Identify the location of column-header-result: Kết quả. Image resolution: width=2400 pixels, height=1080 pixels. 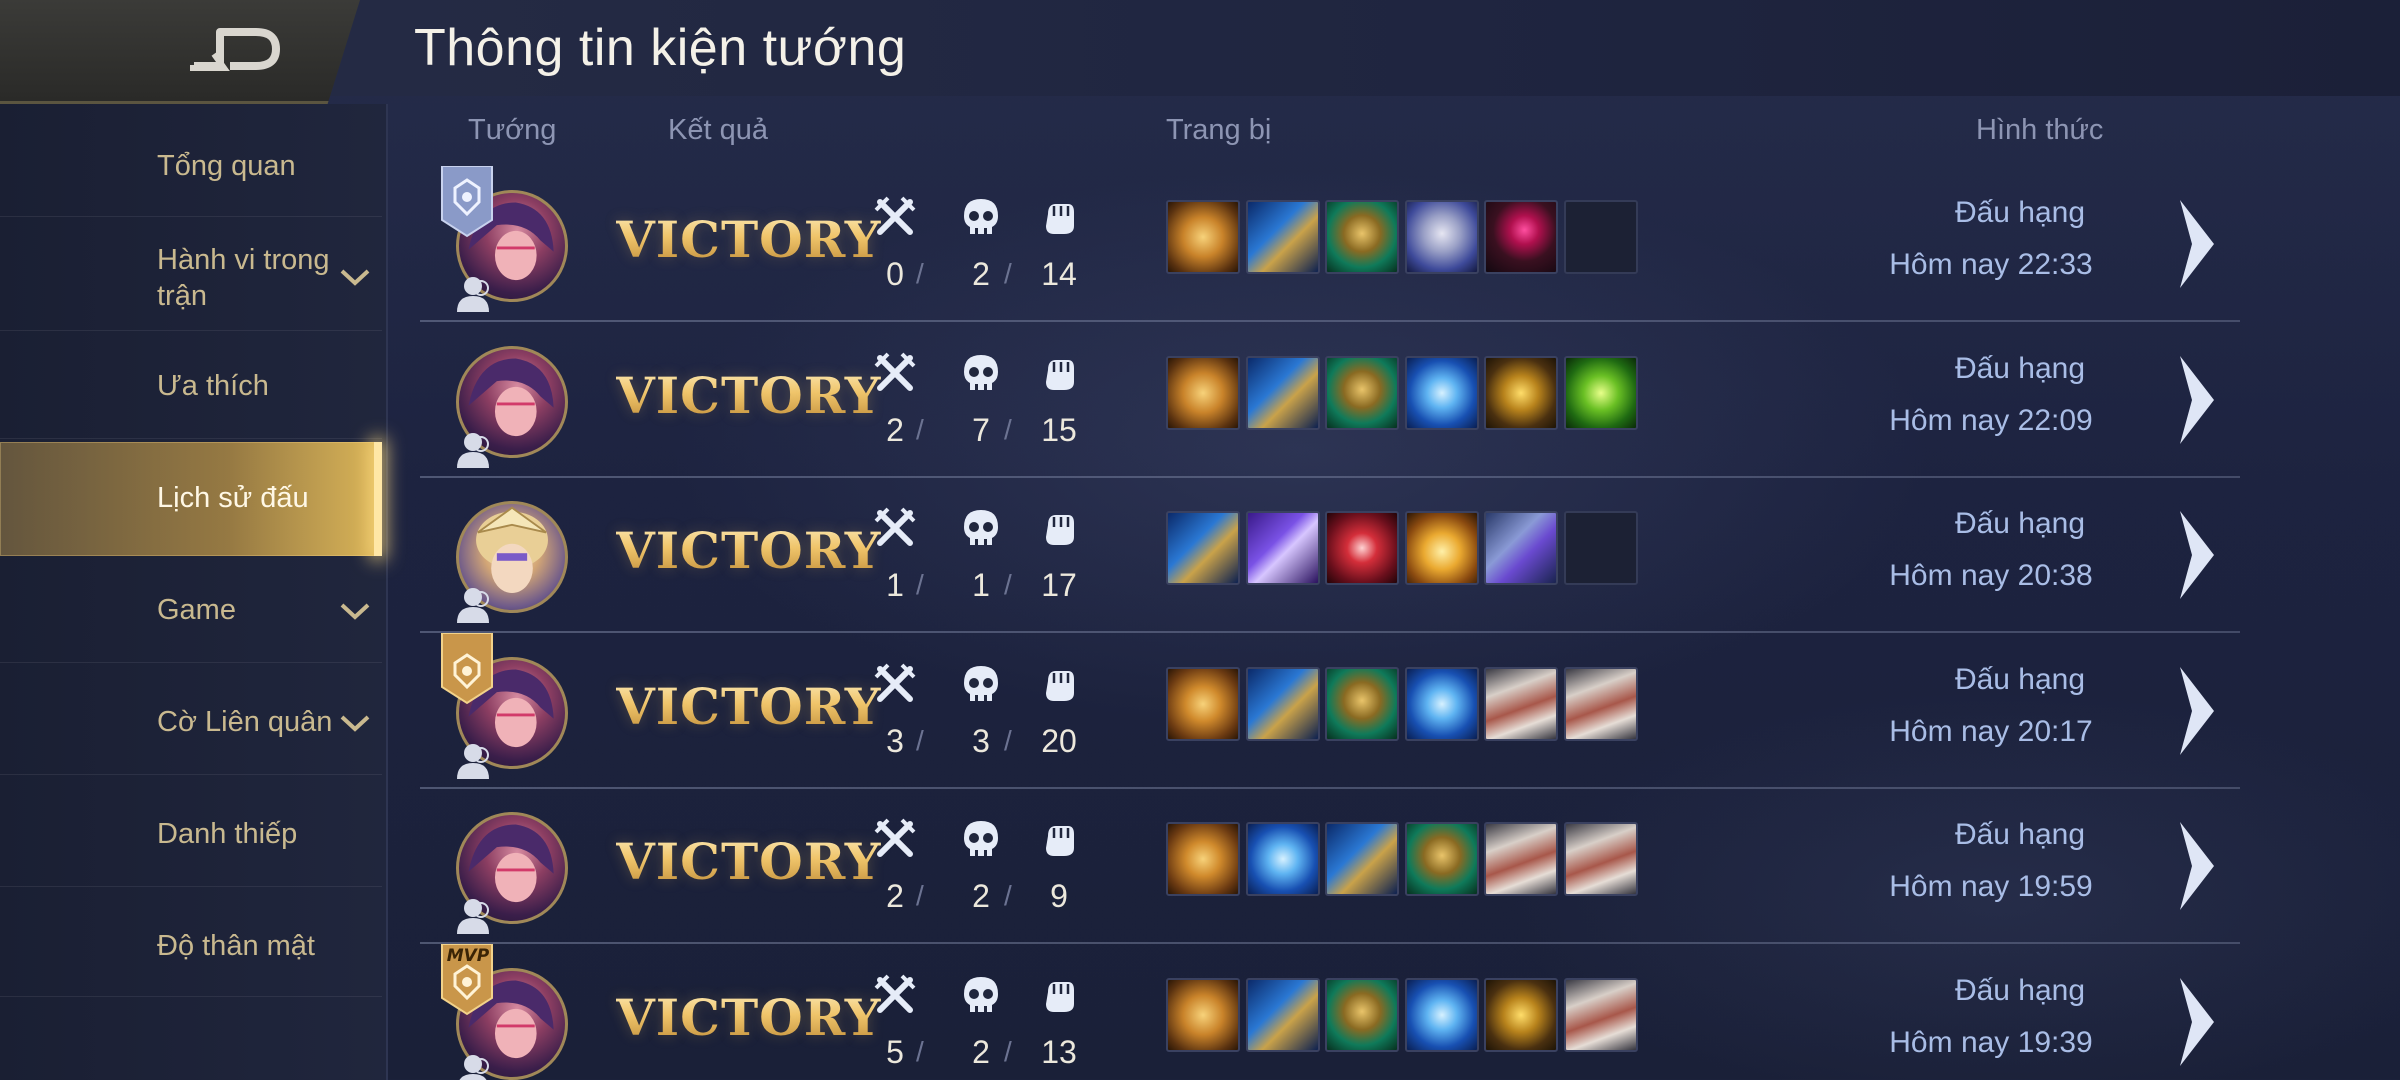
(718, 130).